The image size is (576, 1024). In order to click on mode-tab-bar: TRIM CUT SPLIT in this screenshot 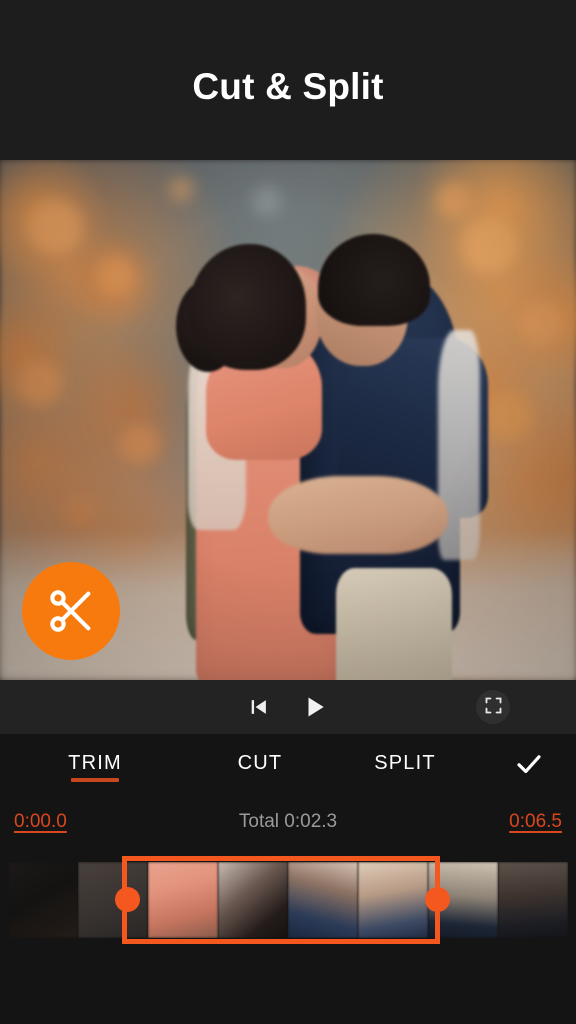, I will do `click(288, 765)`.